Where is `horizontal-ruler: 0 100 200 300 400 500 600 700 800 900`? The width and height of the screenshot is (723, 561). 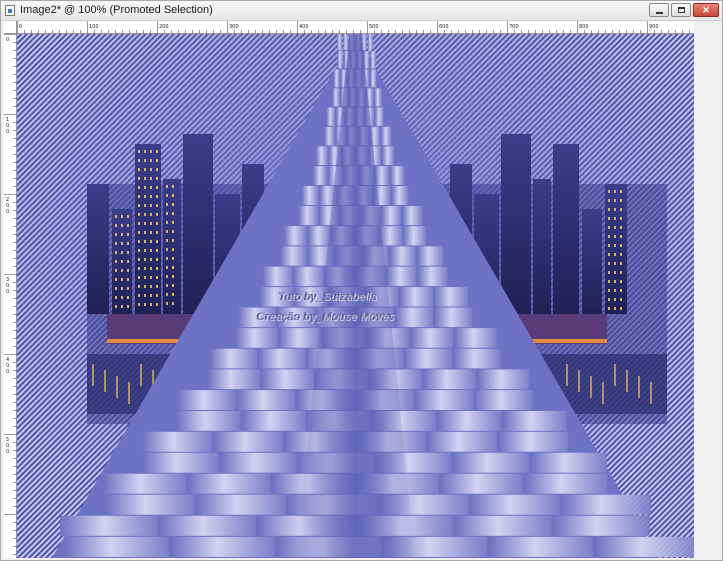
horizontal-ruler: 0 100 200 300 400 500 600 700 800 900 is located at coordinates (355, 27).